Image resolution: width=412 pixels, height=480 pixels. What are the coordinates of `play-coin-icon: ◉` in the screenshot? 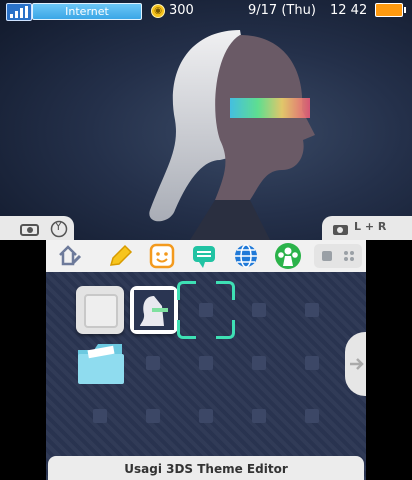 It's located at (158, 11).